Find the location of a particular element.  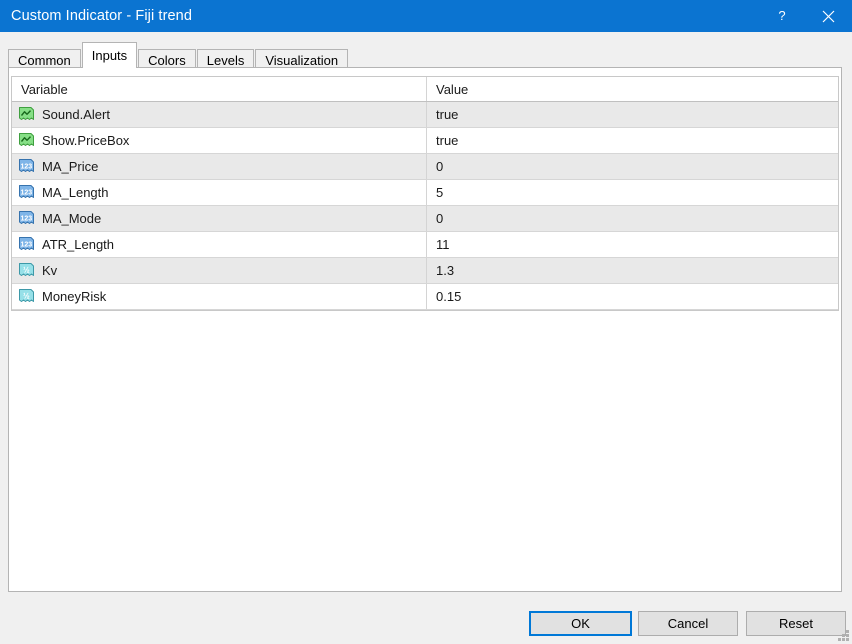

variable-name: Kv is located at coordinates (50, 270).